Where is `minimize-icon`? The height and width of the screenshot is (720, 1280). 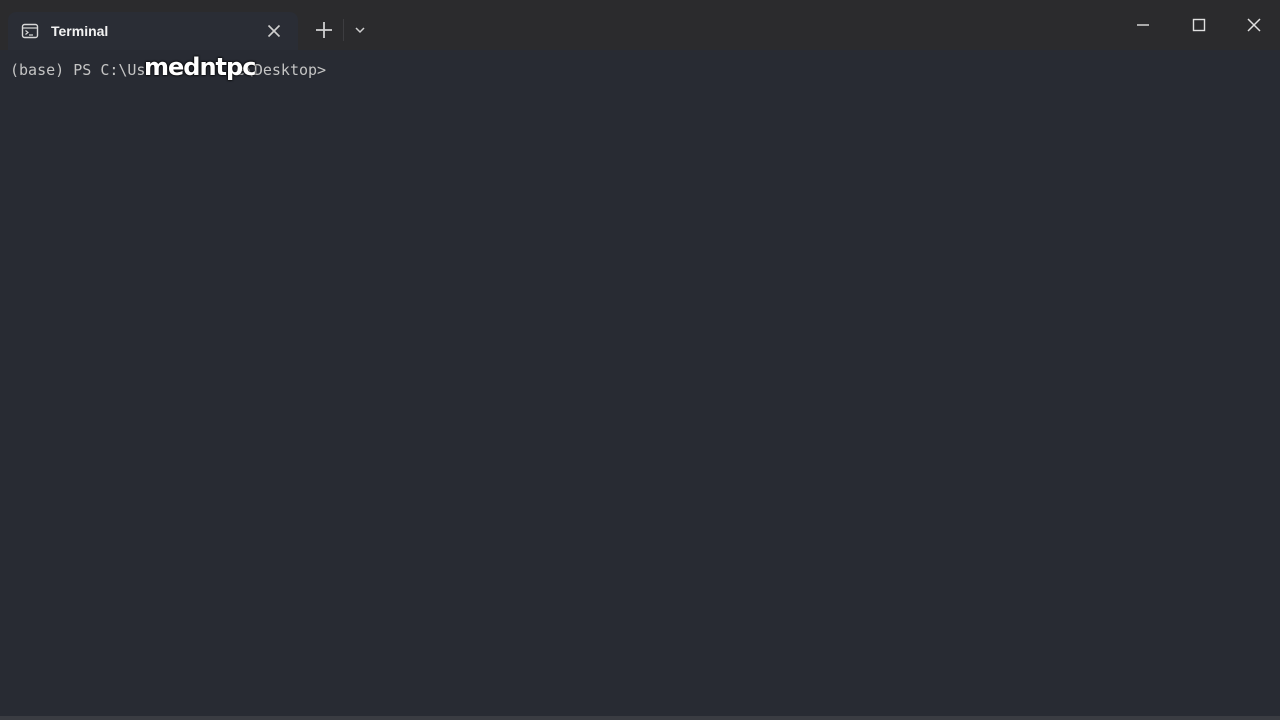 minimize-icon is located at coordinates (1143, 25).